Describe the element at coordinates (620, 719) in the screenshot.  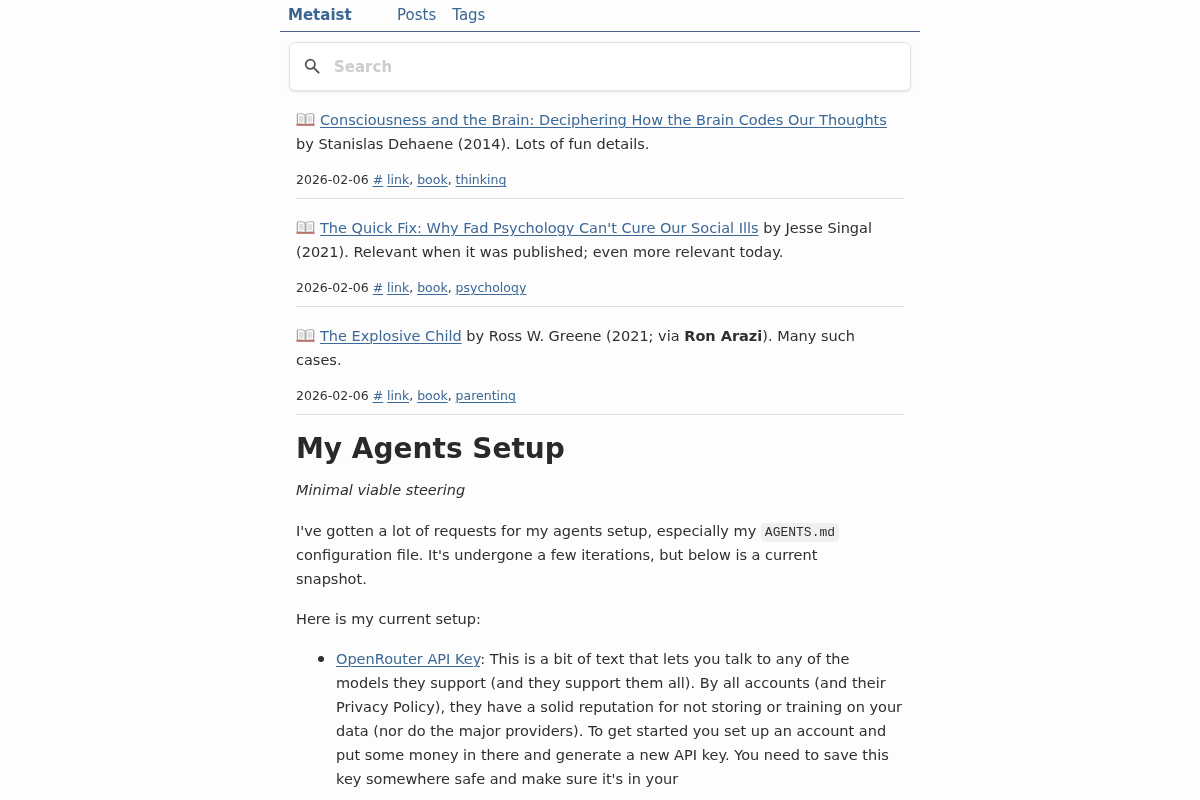
I see `list-item-text: OpenRouter API Key: This is a bit of text that lets you talk to any of the models they support (and they support them all). By all accounts (and their Privacy Policy), they have a solid reputation for not storing or training on your data (nor do the major providers). To get started you set up an account and put some money in there and generate a new API key. You need to save this key somewhere safe and make sure it's in your` at that location.